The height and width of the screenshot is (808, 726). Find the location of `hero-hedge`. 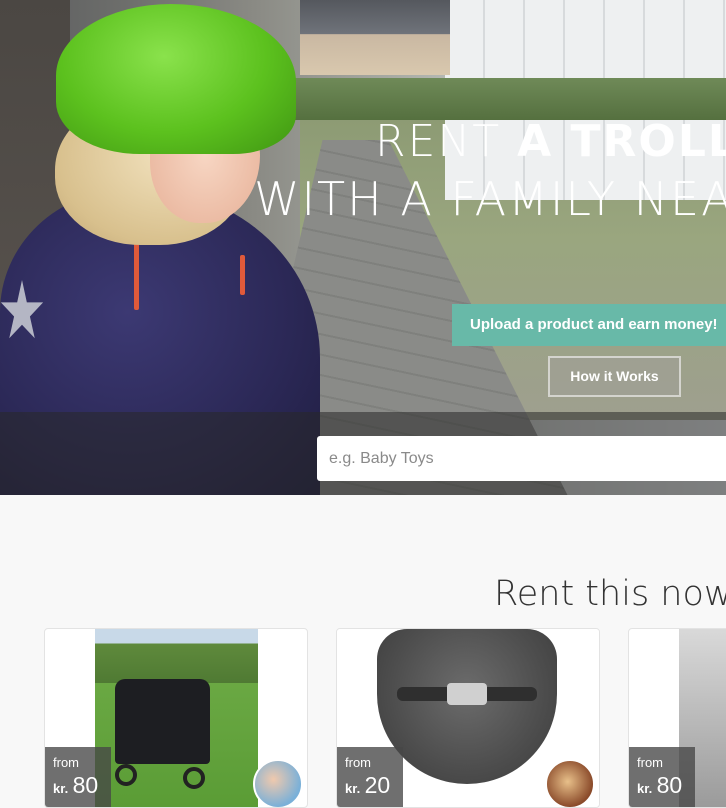

hero-hedge is located at coordinates (498, 99).